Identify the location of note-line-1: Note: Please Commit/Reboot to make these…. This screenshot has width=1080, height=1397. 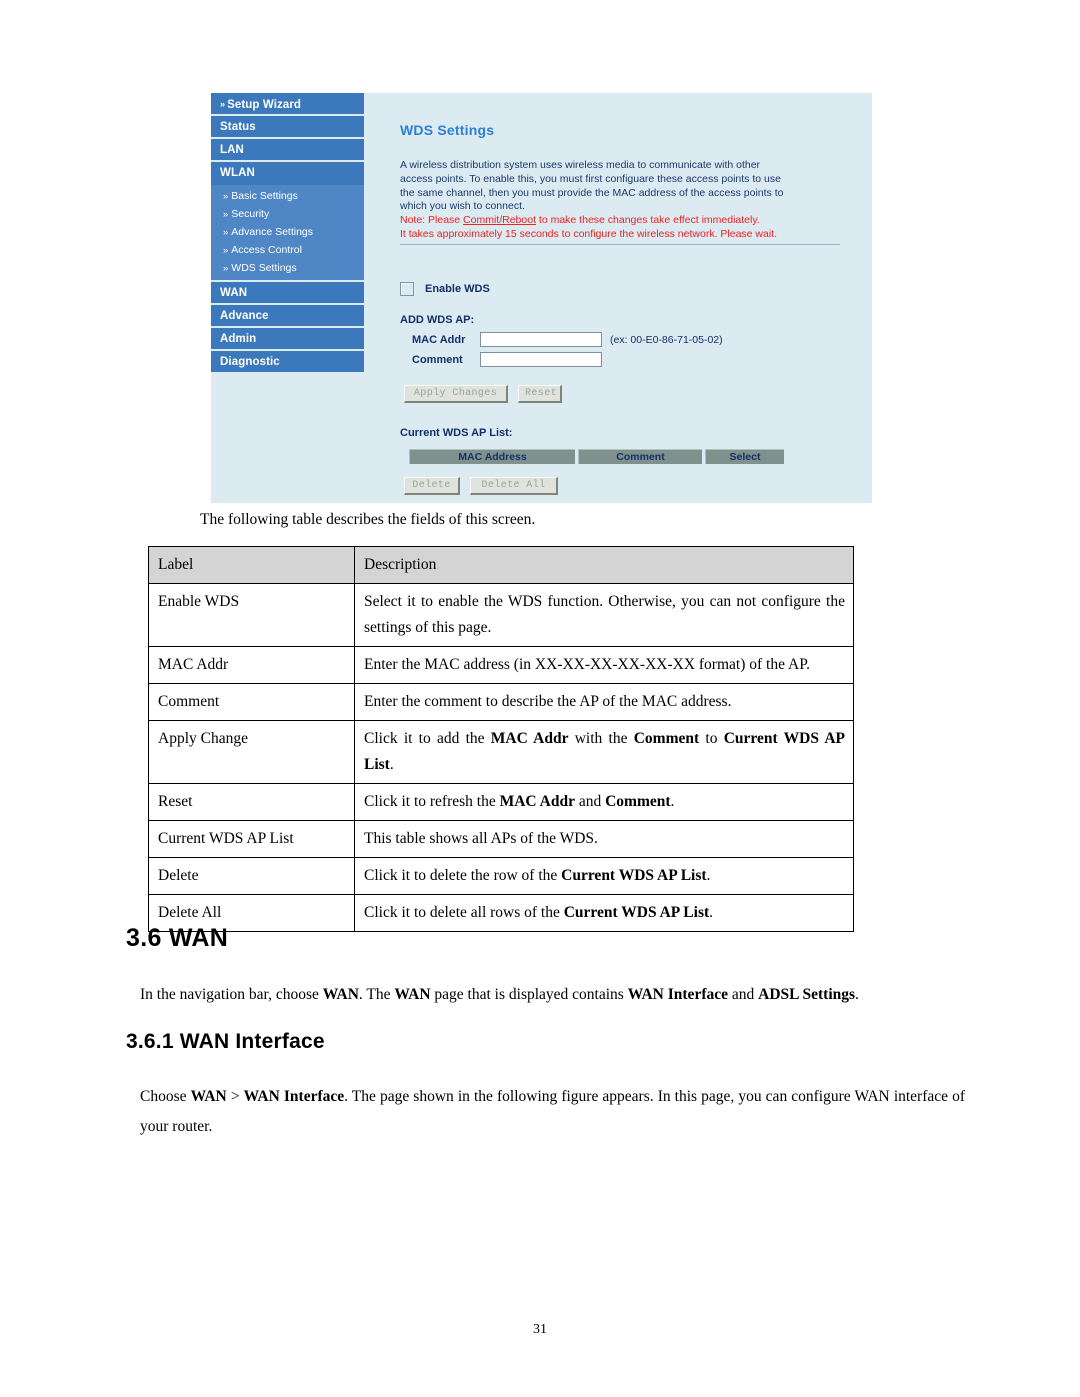
(580, 220).